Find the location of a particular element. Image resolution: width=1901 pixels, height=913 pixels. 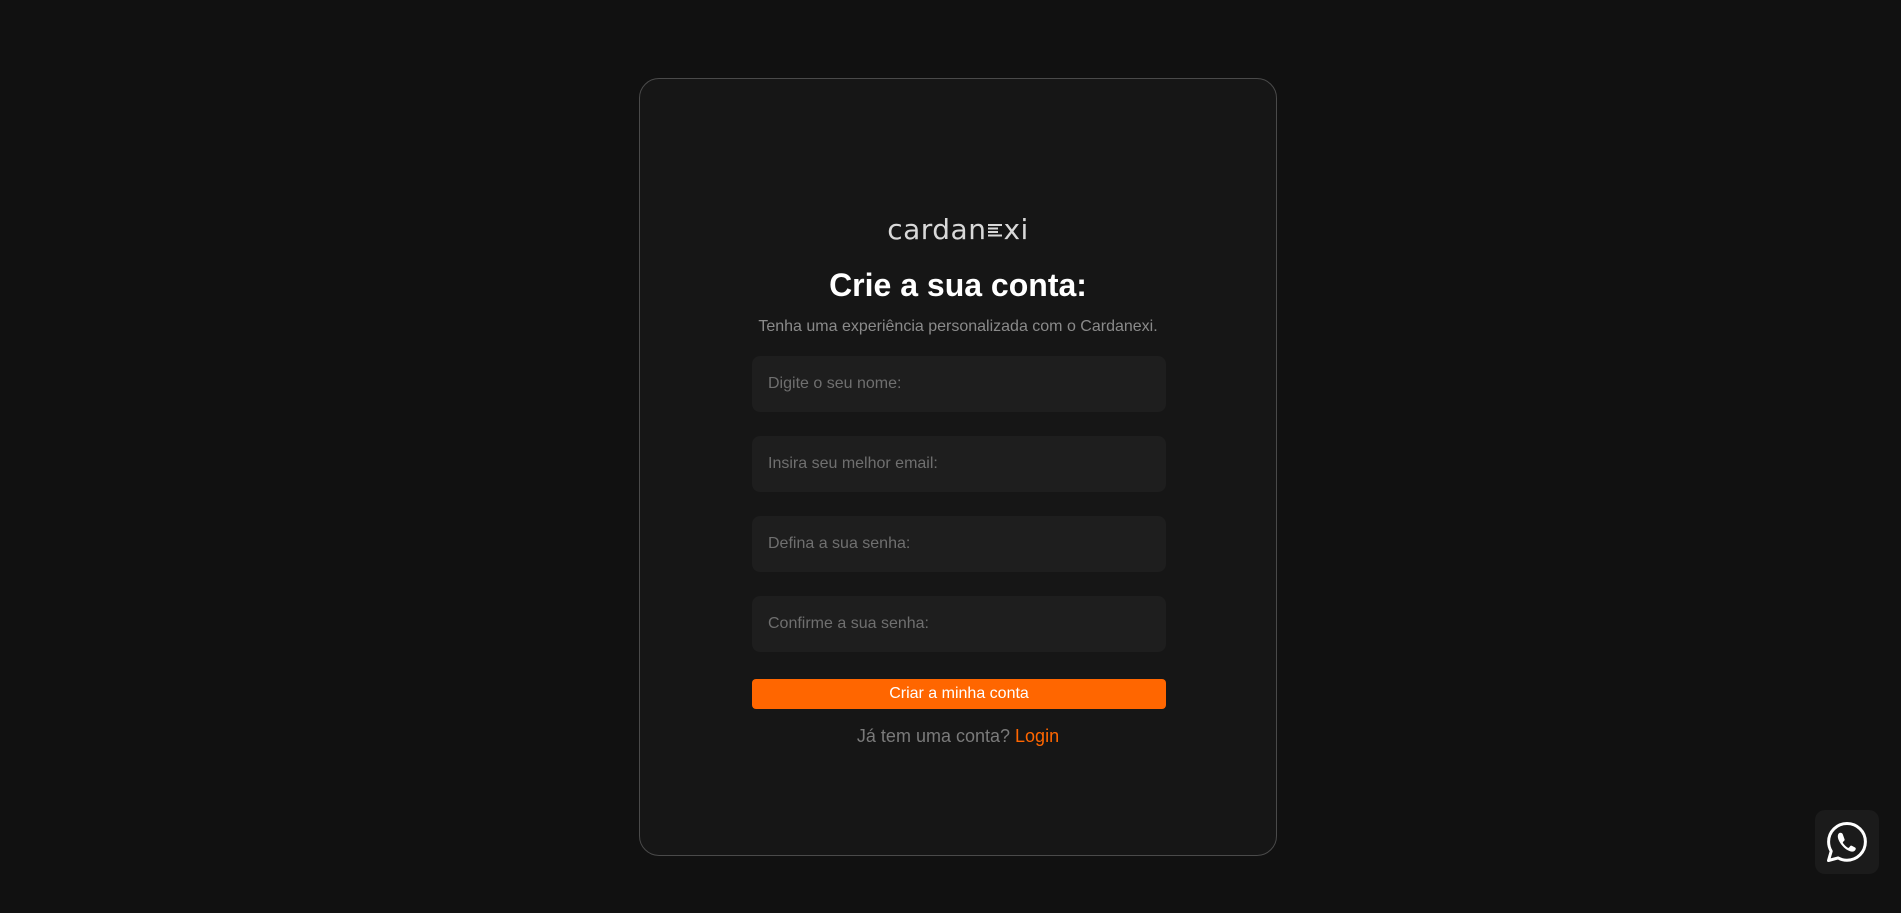

whatsapp-icon is located at coordinates (1847, 842).